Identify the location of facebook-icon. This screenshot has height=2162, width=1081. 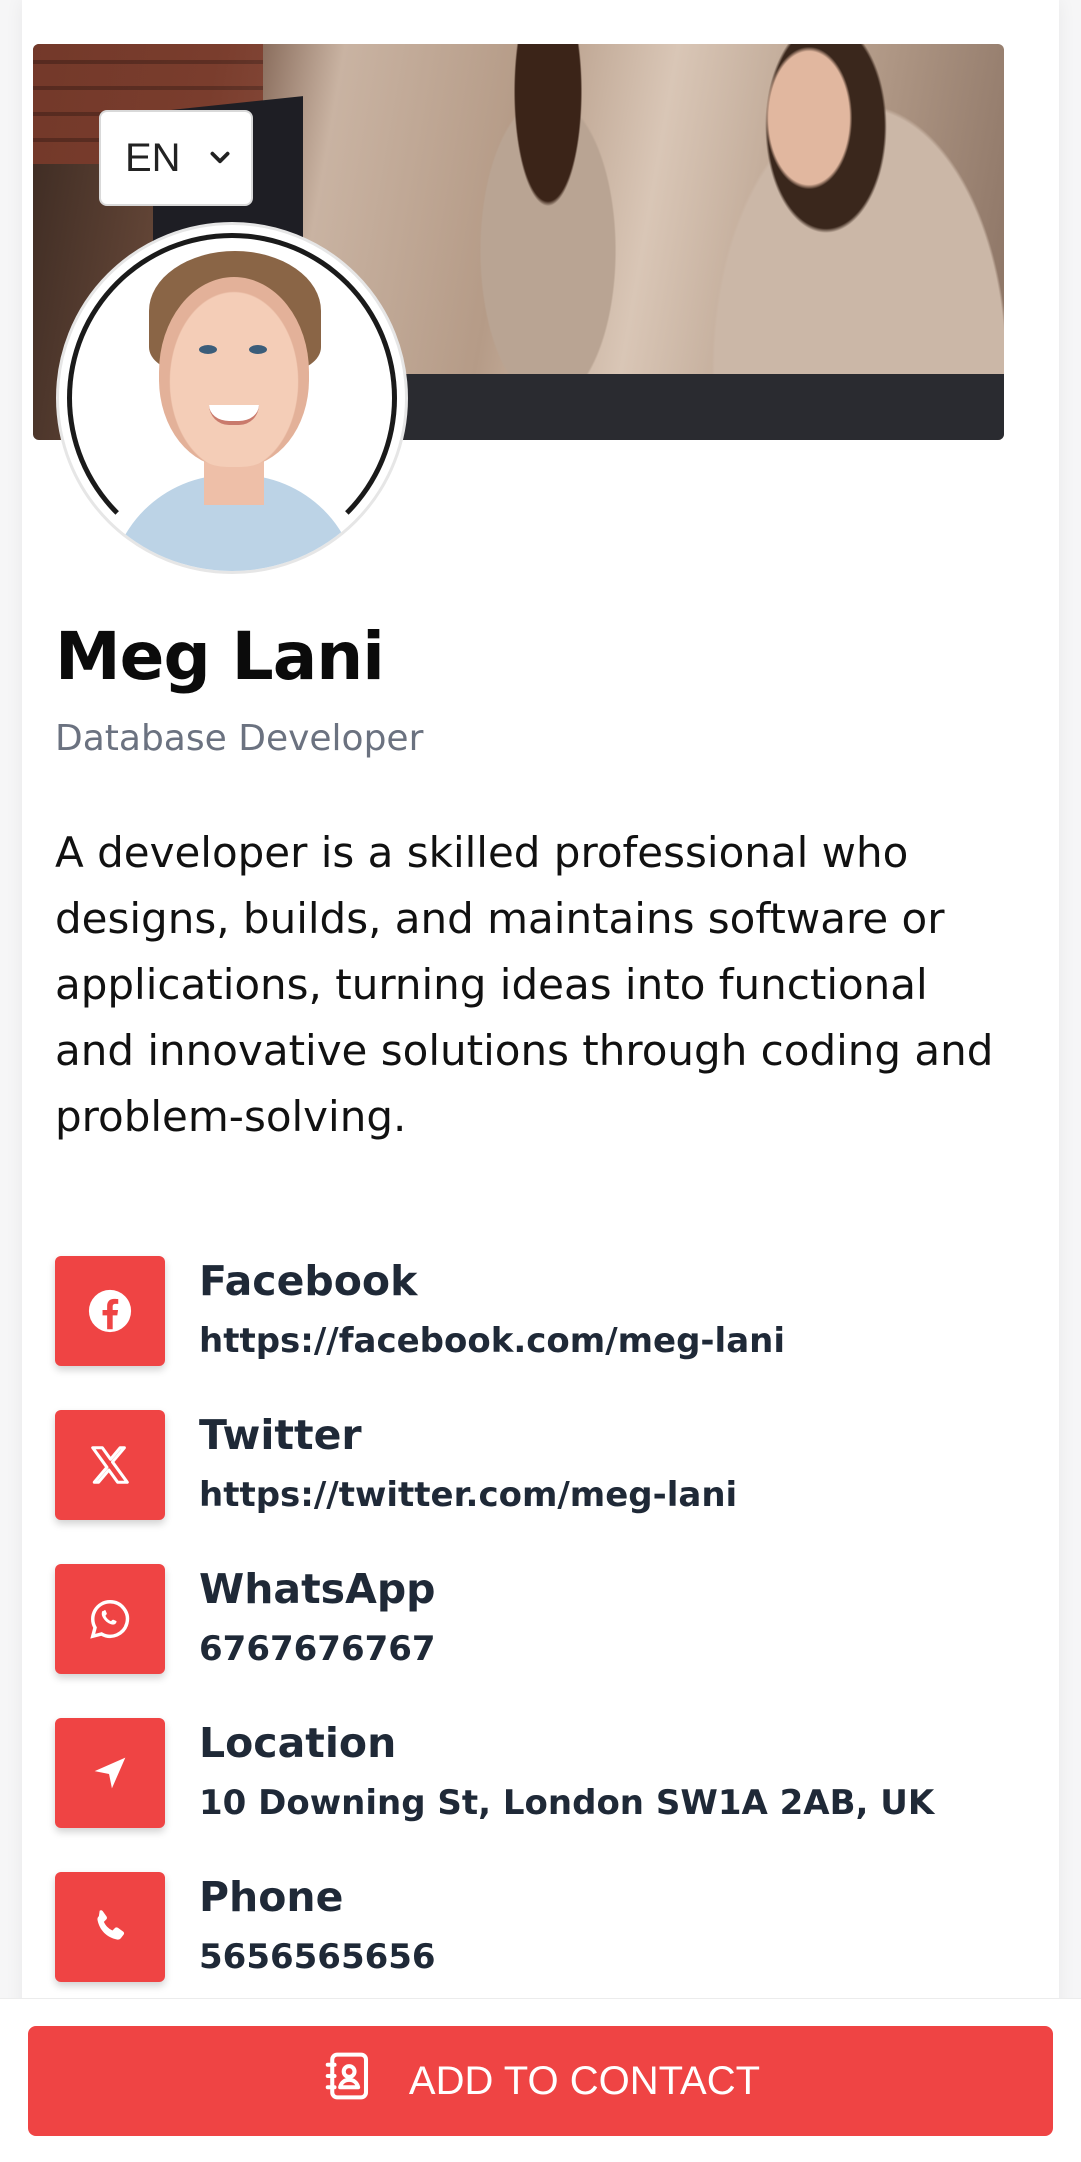
(110, 1311).